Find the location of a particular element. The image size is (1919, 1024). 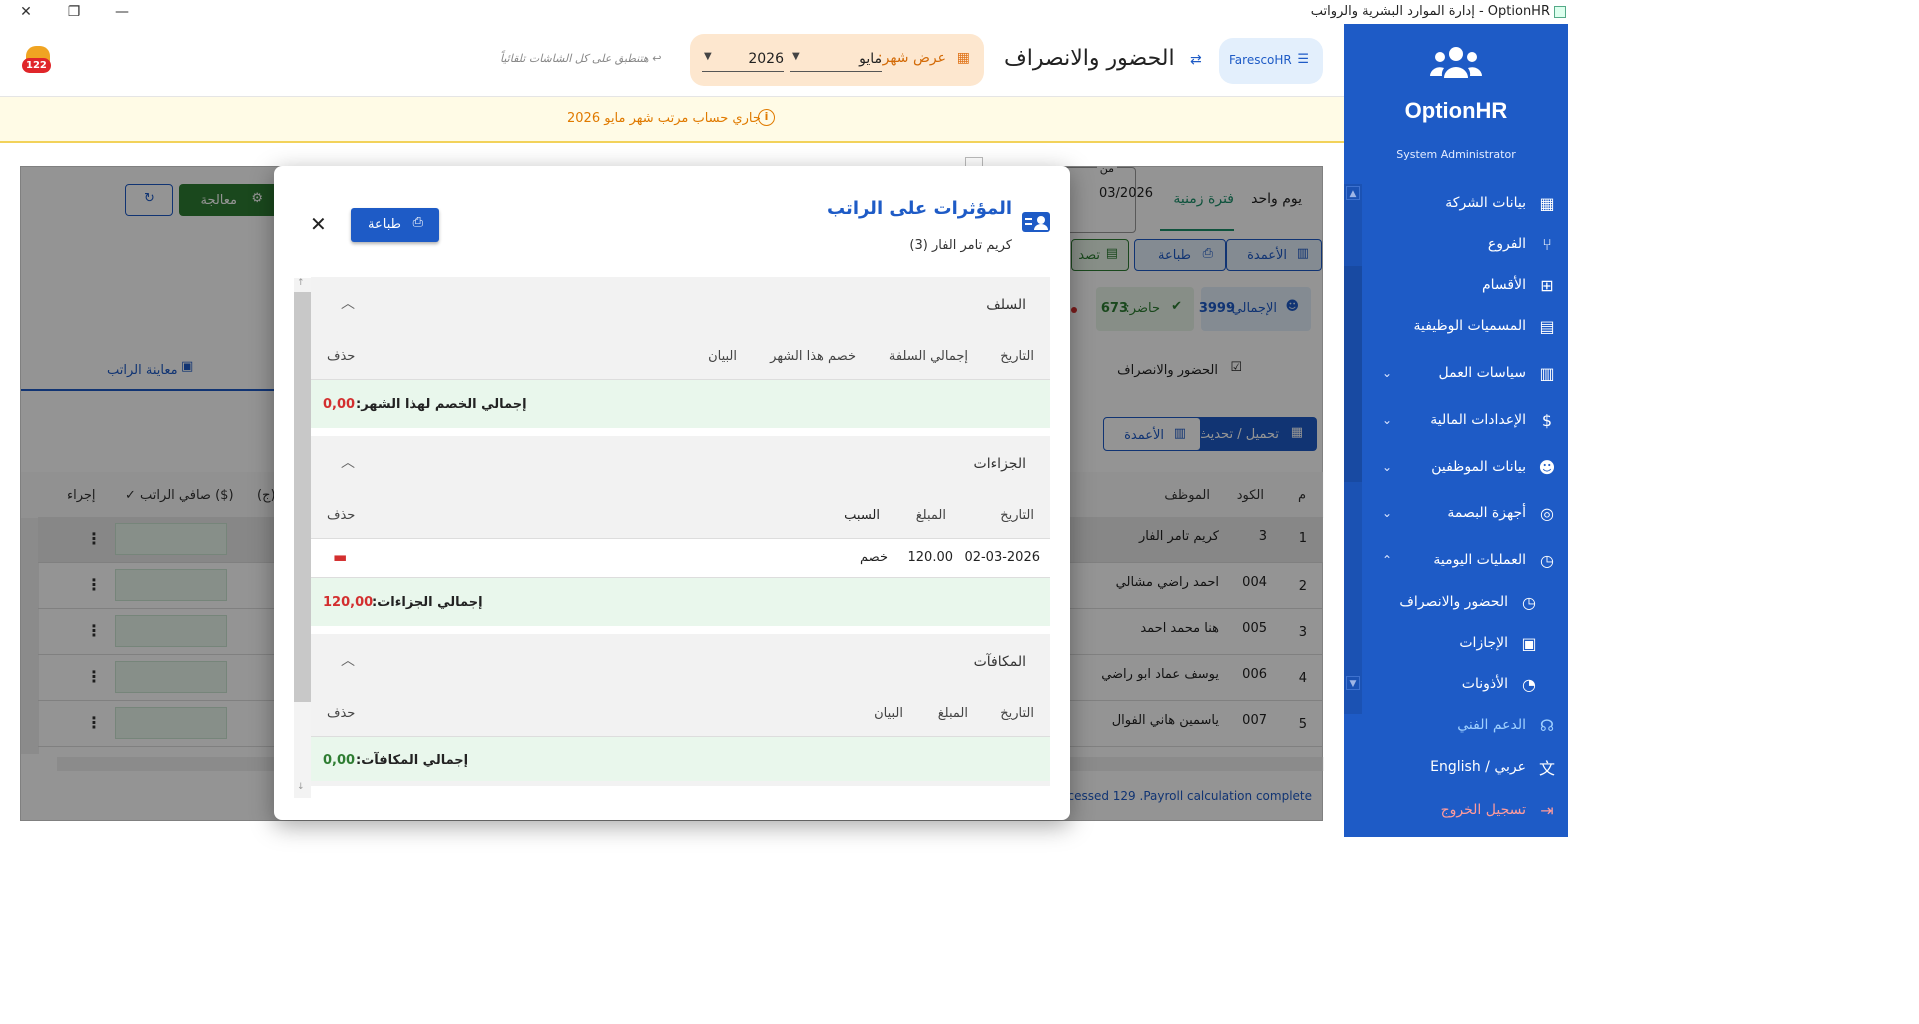

brand-name: OptionHR is located at coordinates (1456, 110).